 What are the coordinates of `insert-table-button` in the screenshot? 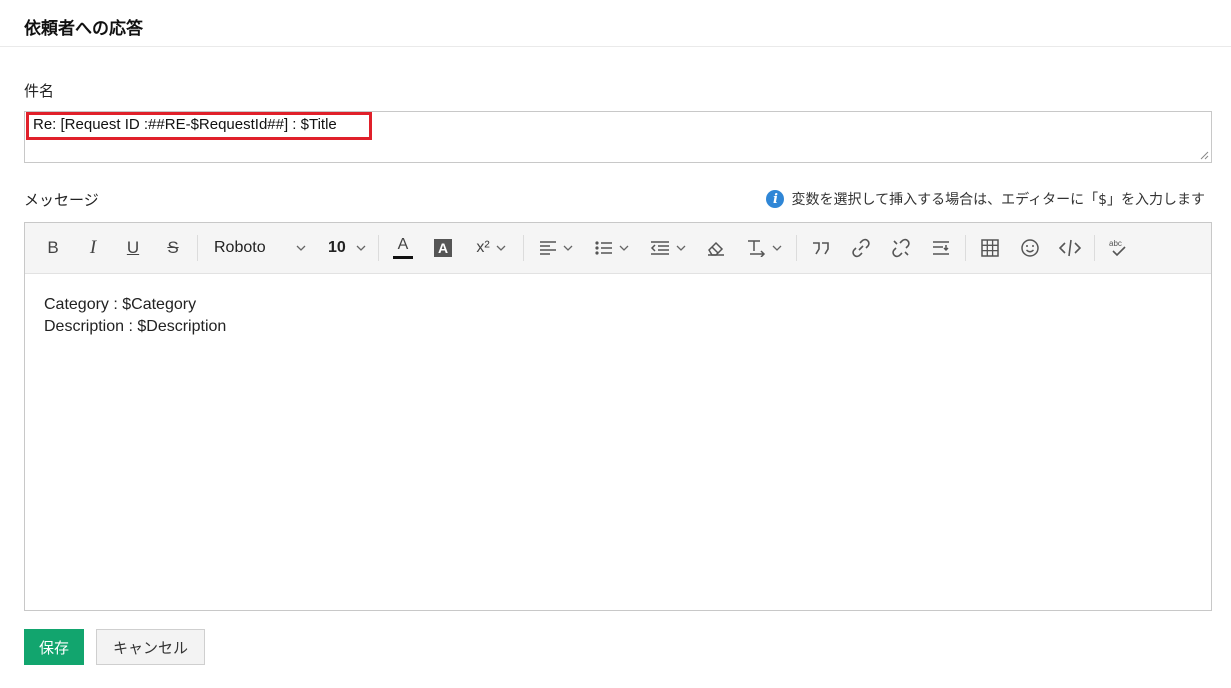 It's located at (990, 248).